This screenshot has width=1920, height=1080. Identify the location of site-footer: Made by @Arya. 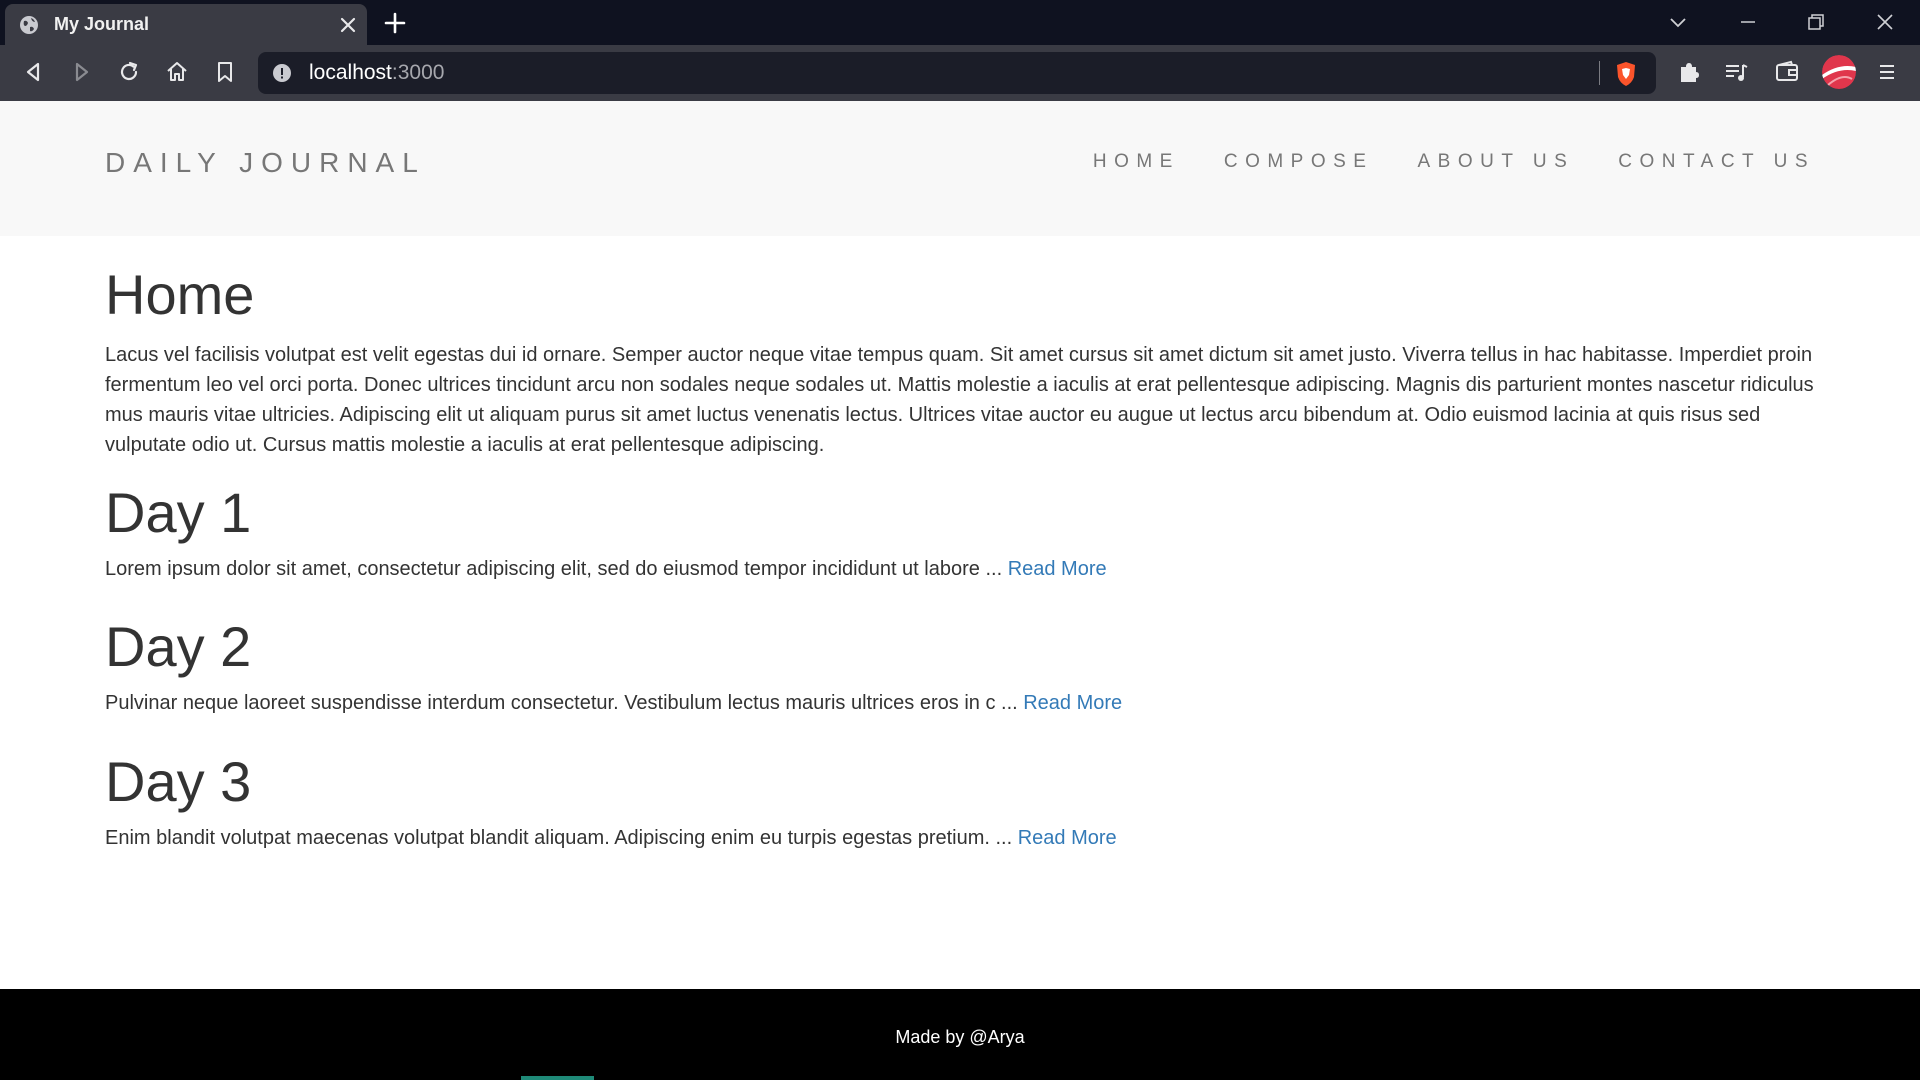
(960, 1034).